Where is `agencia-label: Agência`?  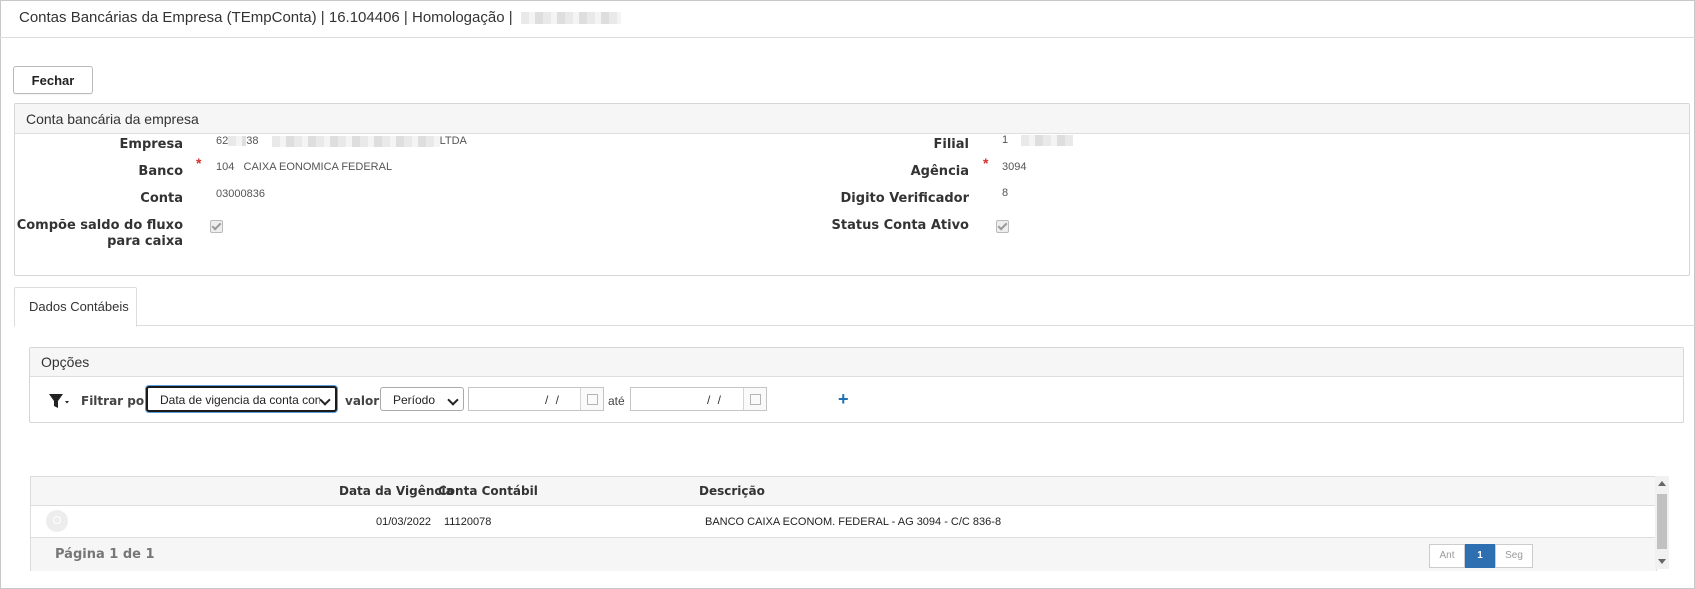 agencia-label: Agência is located at coordinates (939, 171).